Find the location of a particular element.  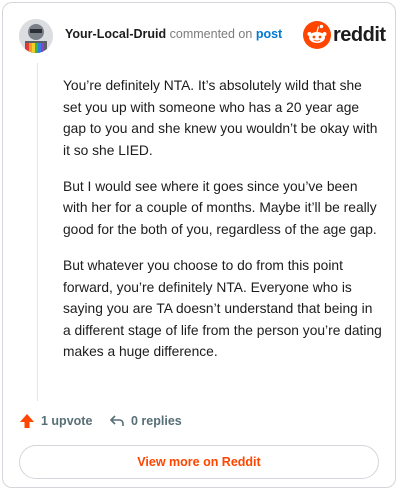

view-more-on-reddit-button: View more on Reddit is located at coordinates (199, 462).